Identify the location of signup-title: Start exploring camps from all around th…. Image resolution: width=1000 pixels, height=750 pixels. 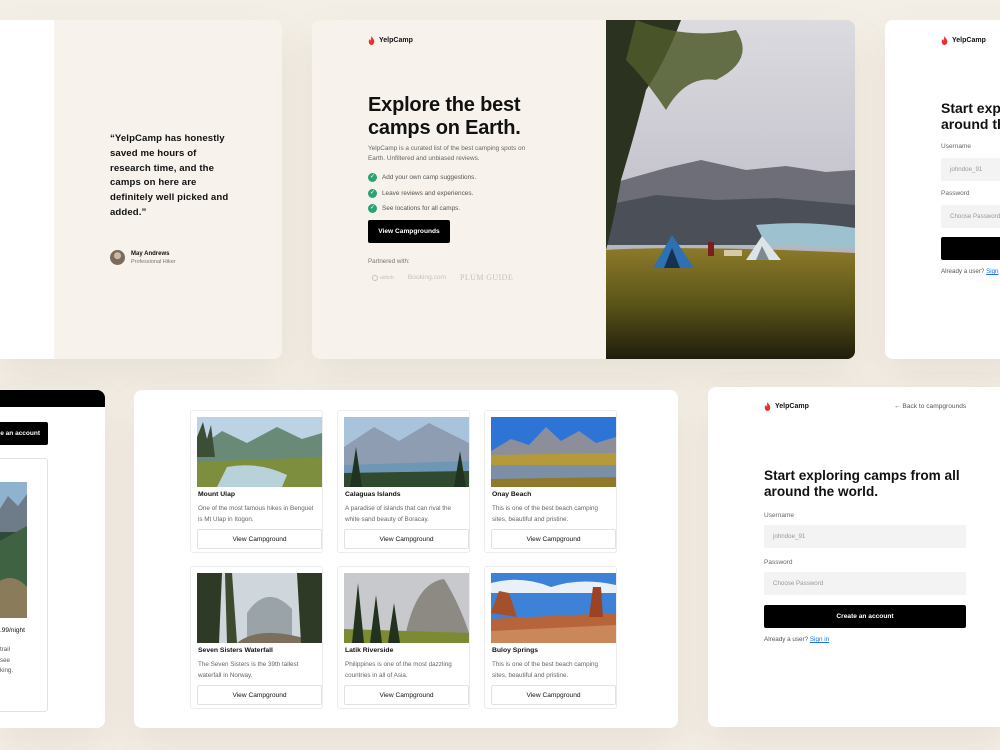
(862, 483).